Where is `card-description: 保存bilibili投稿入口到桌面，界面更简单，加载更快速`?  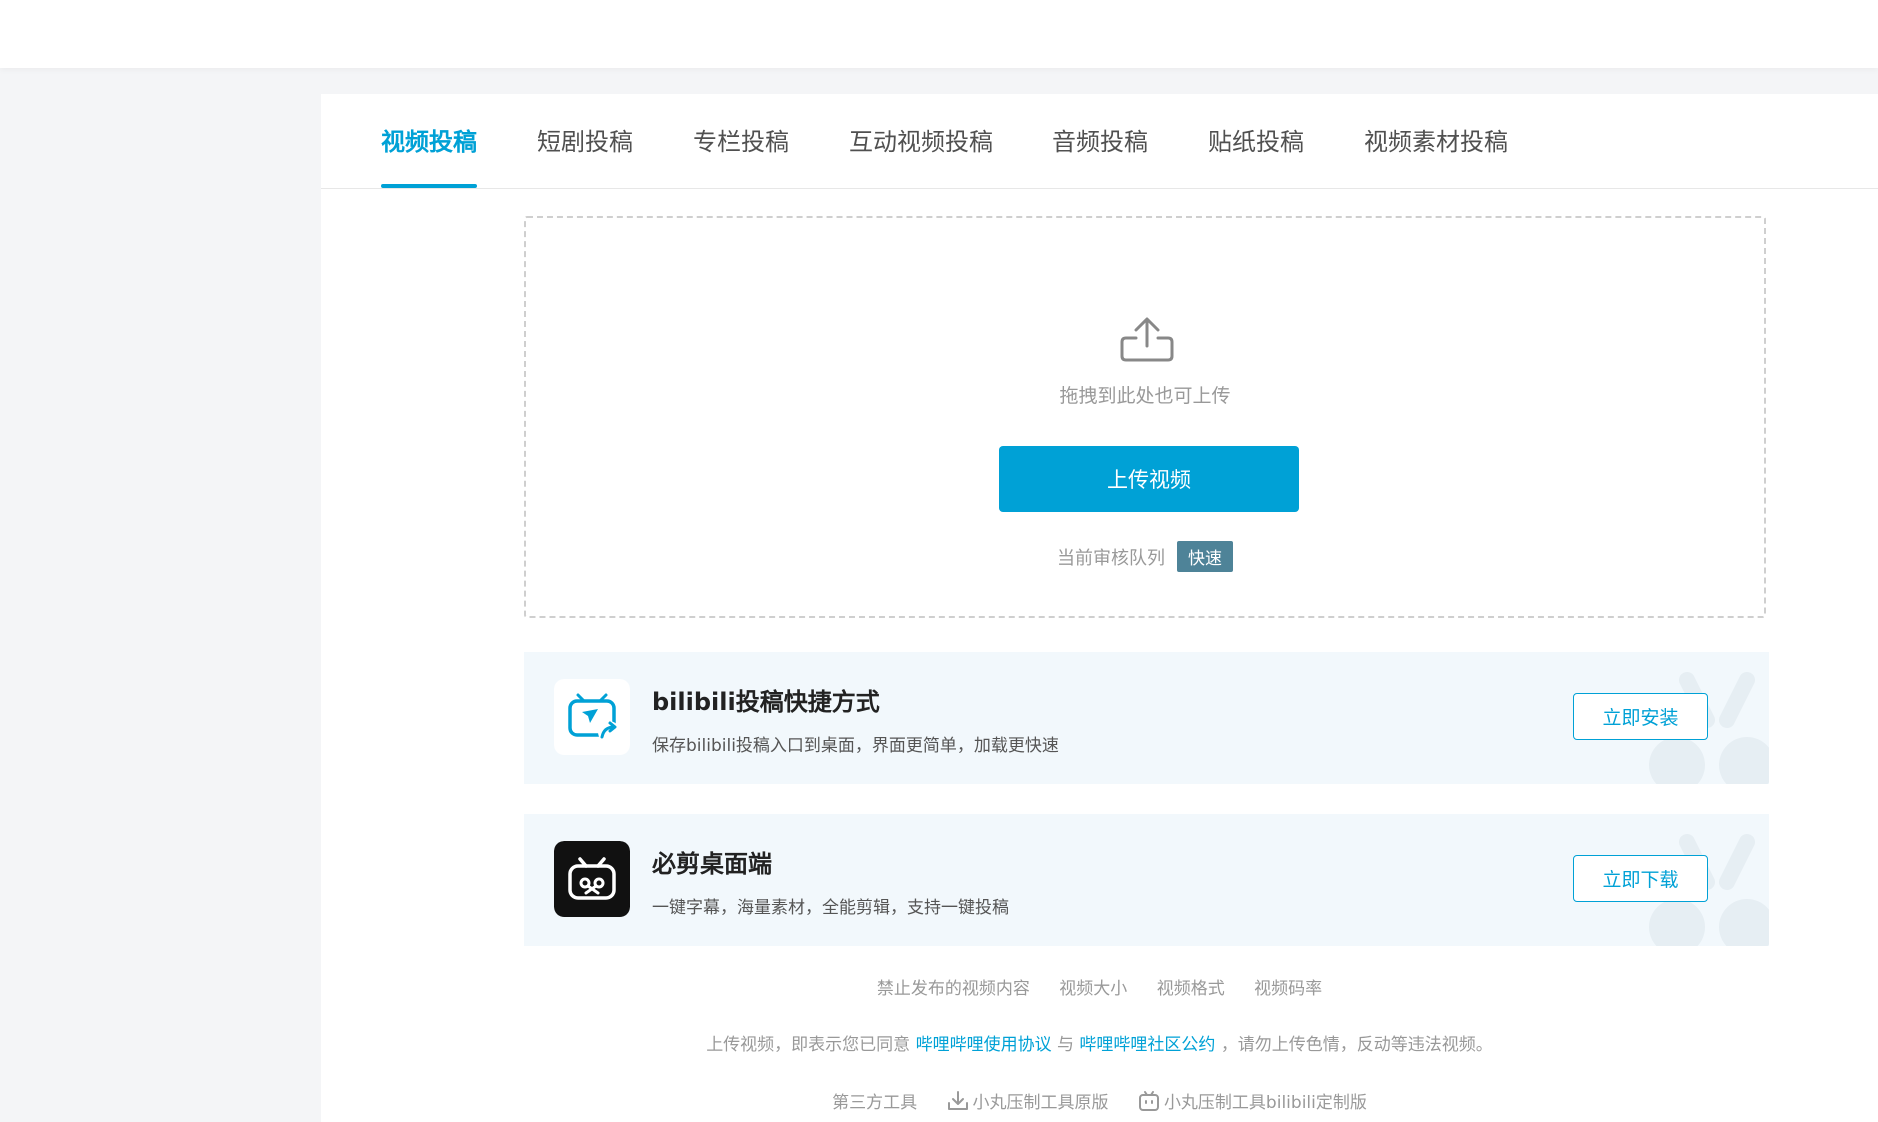
card-description: 保存bilibili投稿入口到桌面，界面更简单，加载更快速 is located at coordinates (855, 746).